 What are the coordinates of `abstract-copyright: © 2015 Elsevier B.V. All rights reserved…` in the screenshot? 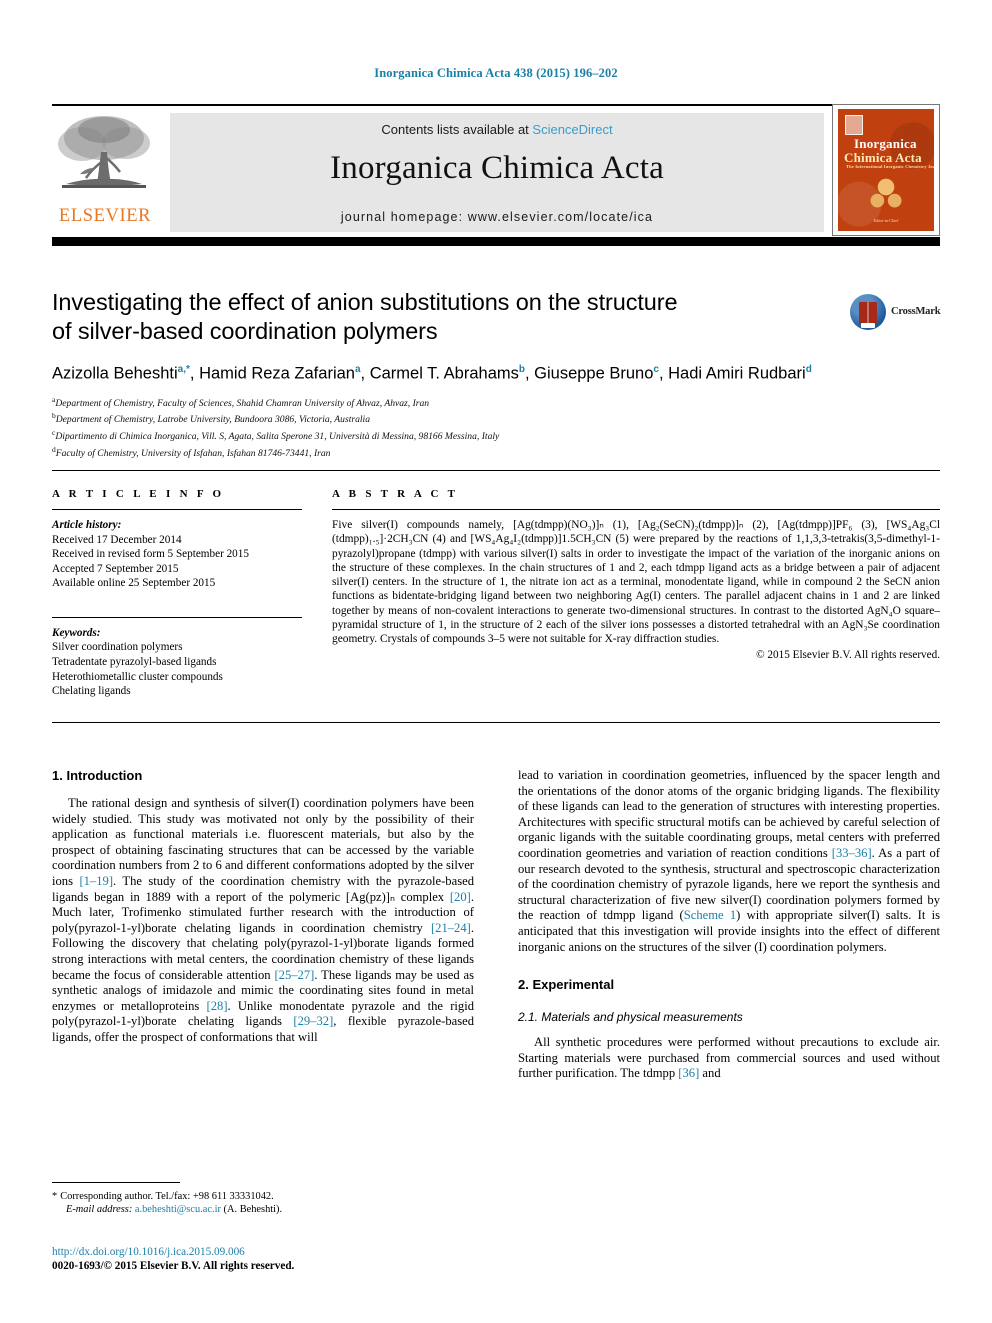 It's located at (848, 654).